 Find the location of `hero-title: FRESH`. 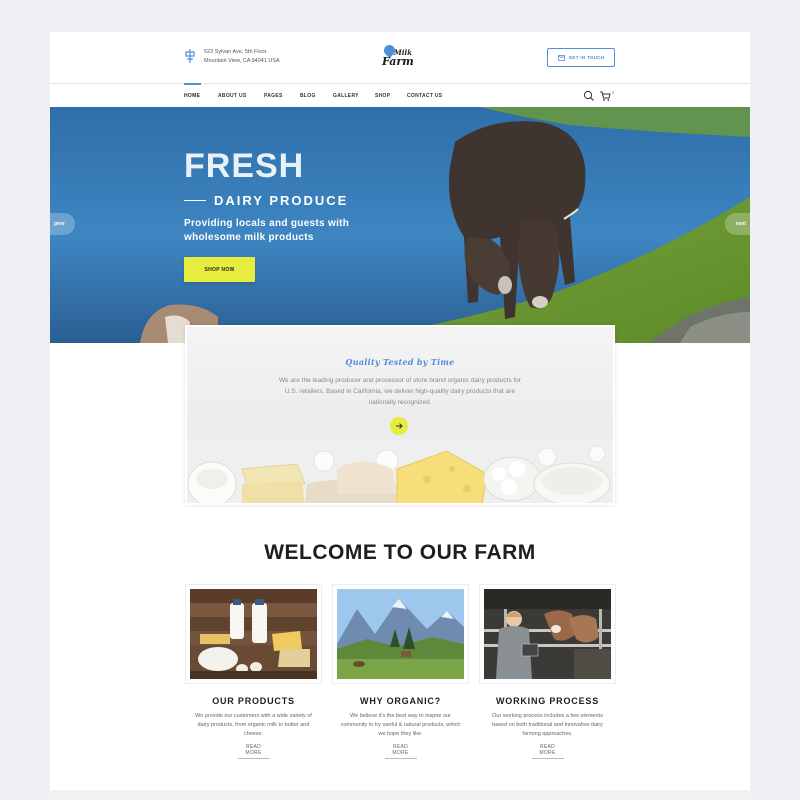

hero-title: FRESH is located at coordinates (244, 166).